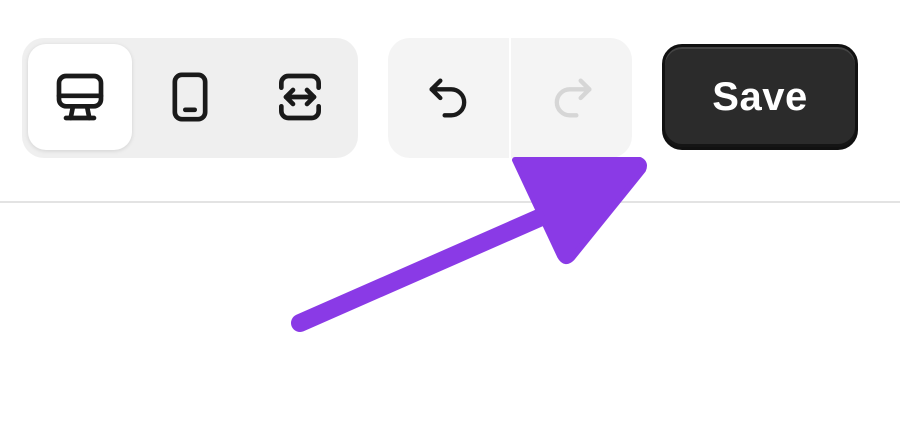  I want to click on redo-icon, so click(572, 98).